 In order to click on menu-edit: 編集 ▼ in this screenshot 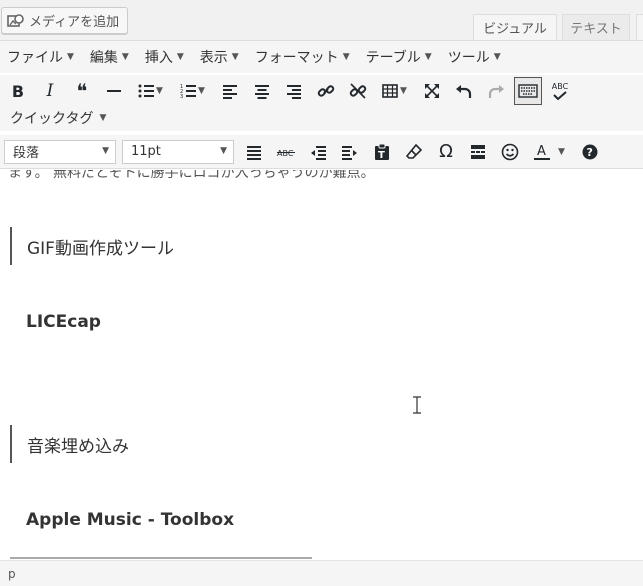, I will do `click(109, 57)`.